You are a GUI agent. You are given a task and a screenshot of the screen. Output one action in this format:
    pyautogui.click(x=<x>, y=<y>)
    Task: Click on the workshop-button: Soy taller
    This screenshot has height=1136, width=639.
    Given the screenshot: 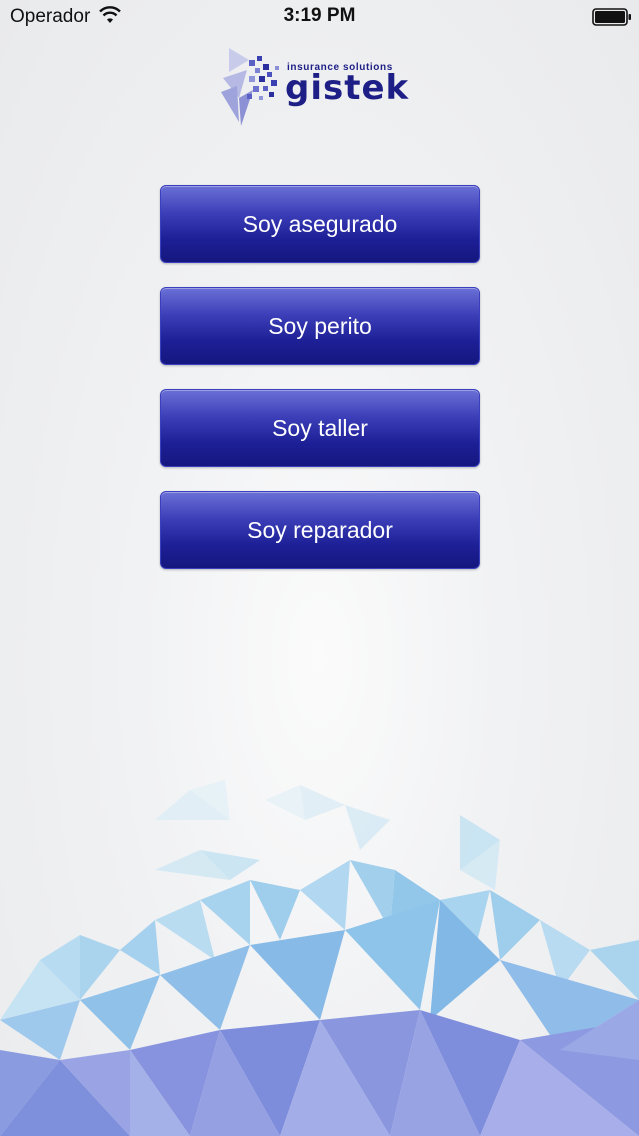 What is the action you would take?
    pyautogui.click(x=320, y=428)
    